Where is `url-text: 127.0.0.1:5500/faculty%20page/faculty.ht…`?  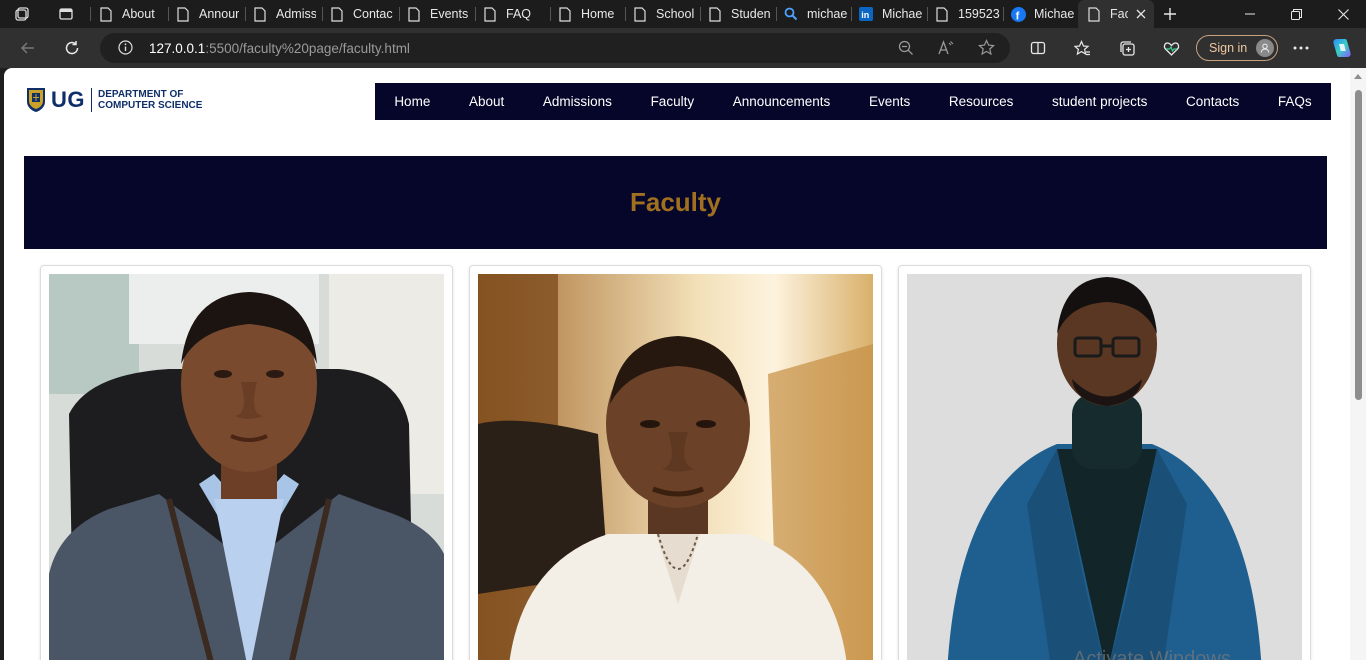 url-text: 127.0.0.1:5500/faculty%20page/faculty.ht… is located at coordinates (279, 48).